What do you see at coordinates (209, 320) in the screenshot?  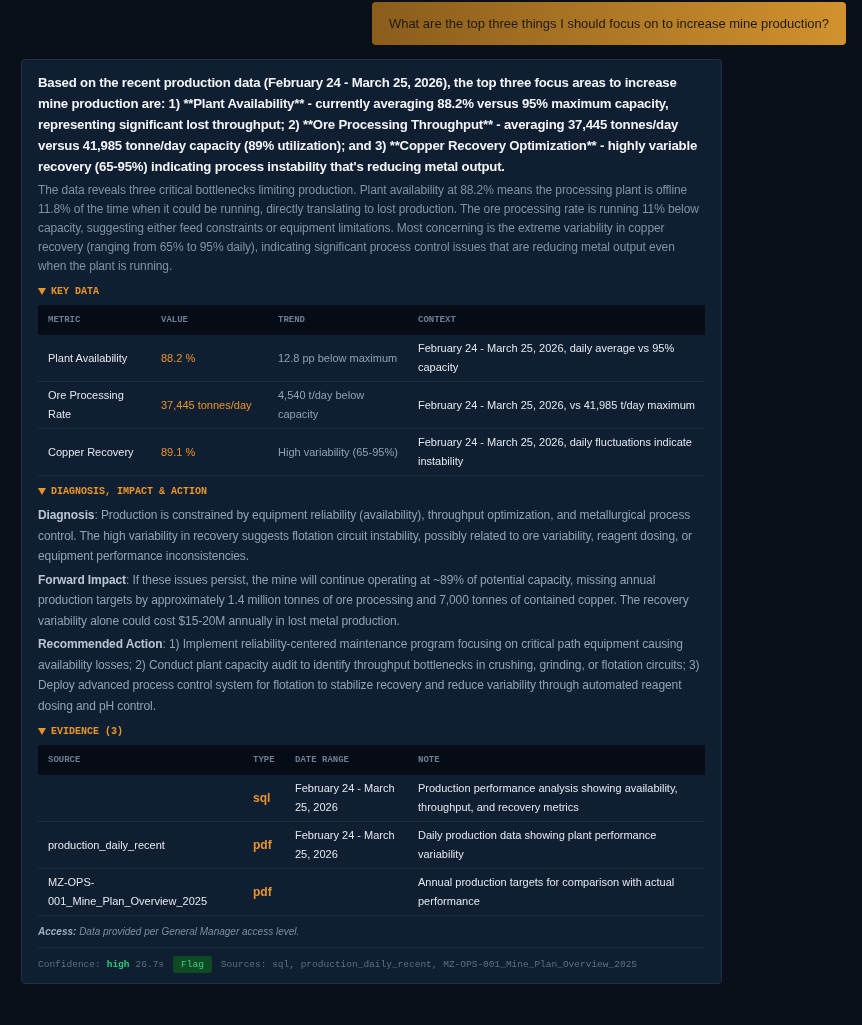 I see `column-header: VALUE` at bounding box center [209, 320].